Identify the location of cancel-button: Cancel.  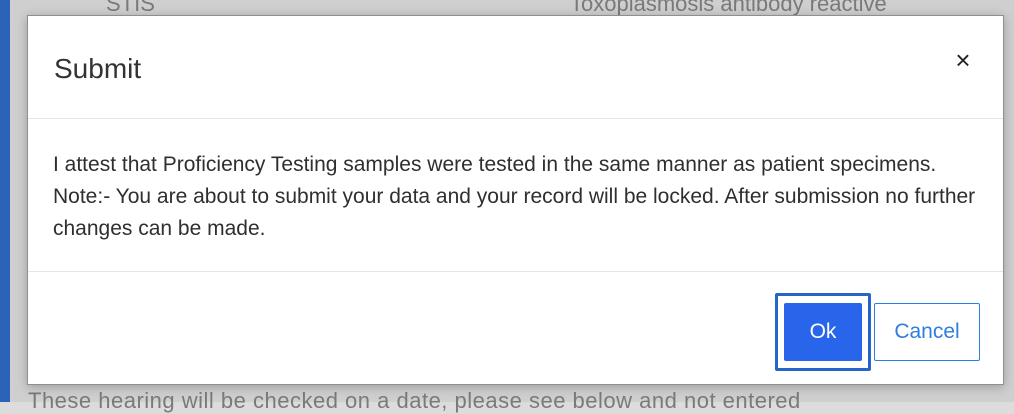
(927, 332).